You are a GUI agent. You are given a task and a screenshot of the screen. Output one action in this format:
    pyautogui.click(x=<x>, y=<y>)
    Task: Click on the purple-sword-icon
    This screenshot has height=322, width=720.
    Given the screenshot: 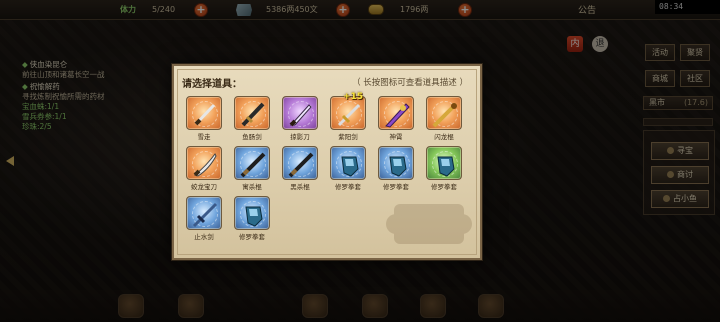 What is the action you would take?
    pyautogui.click(x=397, y=115)
    